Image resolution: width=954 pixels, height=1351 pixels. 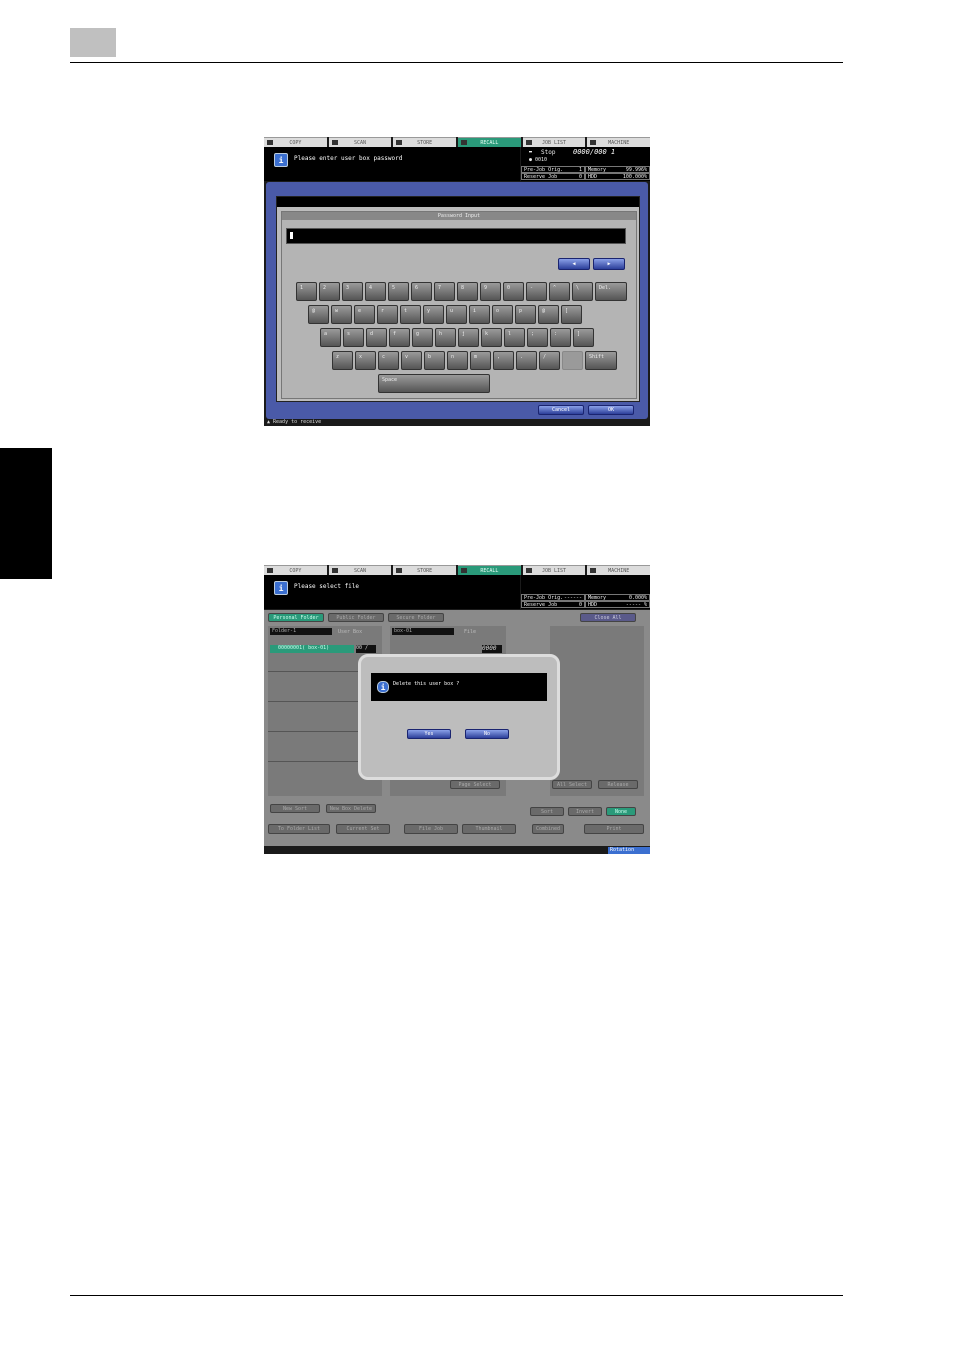 I want to click on sort-button: Sort, so click(x=547, y=811).